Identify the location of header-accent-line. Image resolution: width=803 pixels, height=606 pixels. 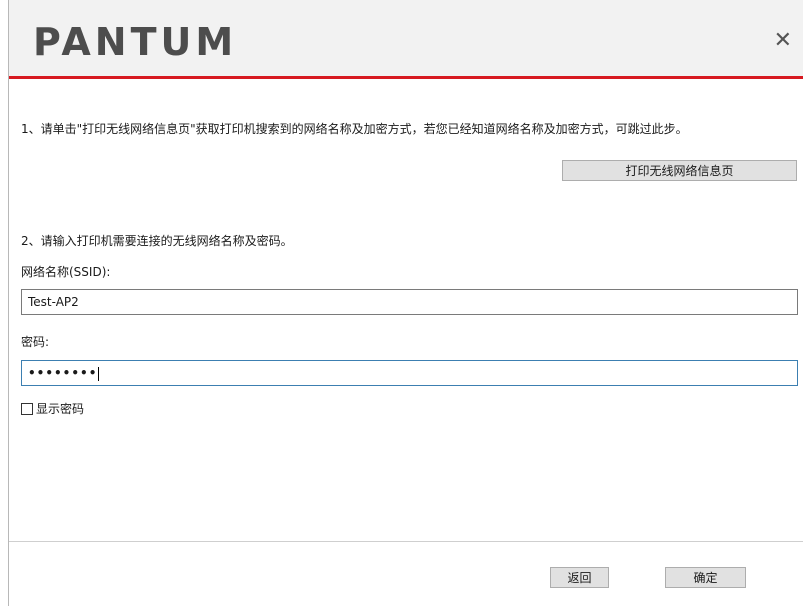
(406, 77).